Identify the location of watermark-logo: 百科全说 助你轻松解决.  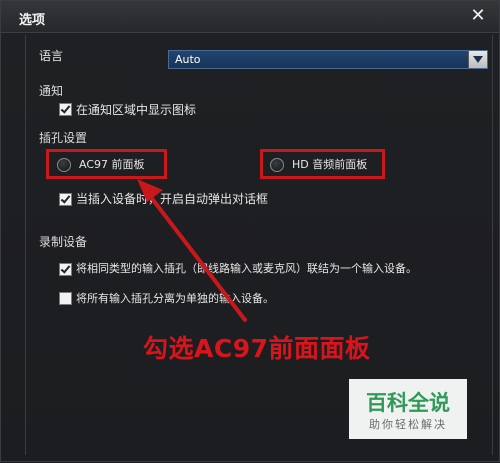
(408, 409).